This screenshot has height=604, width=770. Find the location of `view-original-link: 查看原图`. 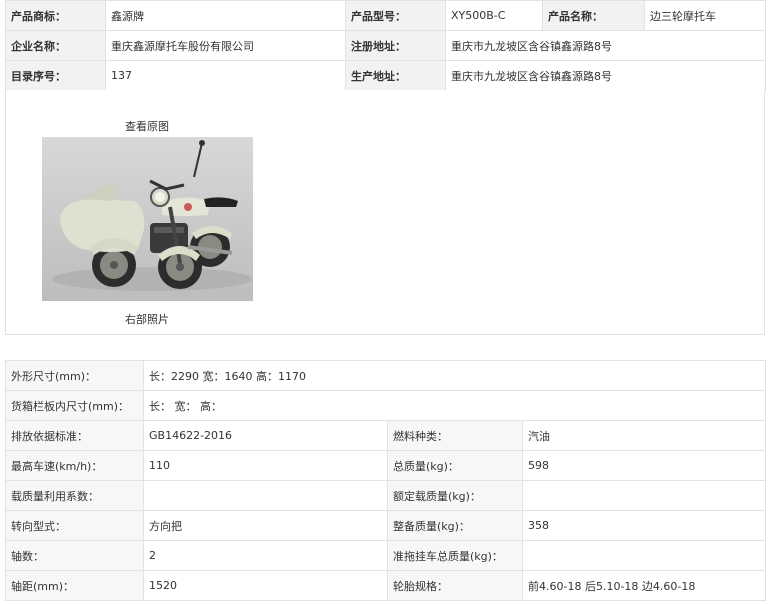

view-original-link: 查看原图 is located at coordinates (147, 126).